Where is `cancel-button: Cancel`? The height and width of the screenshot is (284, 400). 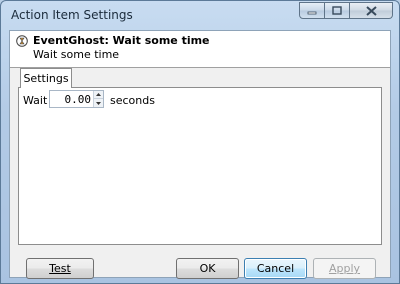
cancel-button: Cancel is located at coordinates (275, 268).